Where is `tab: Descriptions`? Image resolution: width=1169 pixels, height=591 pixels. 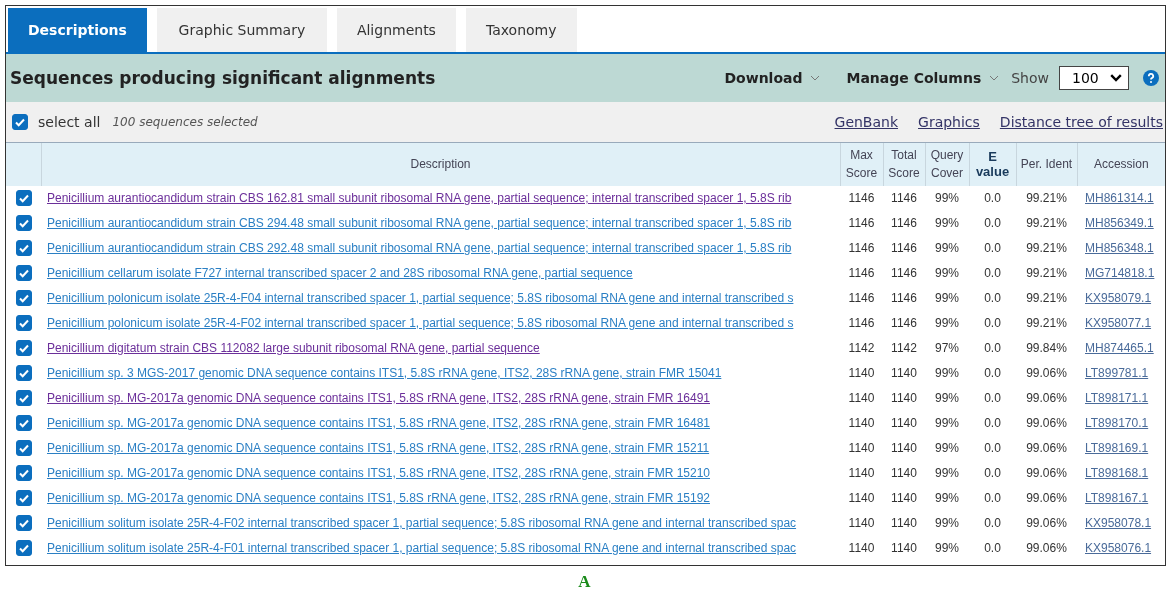 tab: Descriptions is located at coordinates (77, 30).